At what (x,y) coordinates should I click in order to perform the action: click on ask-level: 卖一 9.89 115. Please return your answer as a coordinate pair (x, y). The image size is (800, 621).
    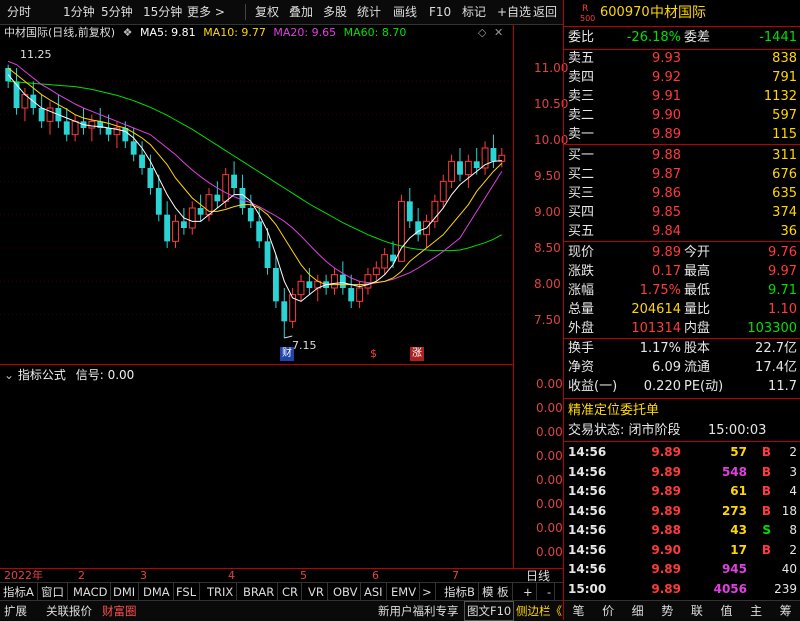
    Looking at the image, I should click on (682, 135).